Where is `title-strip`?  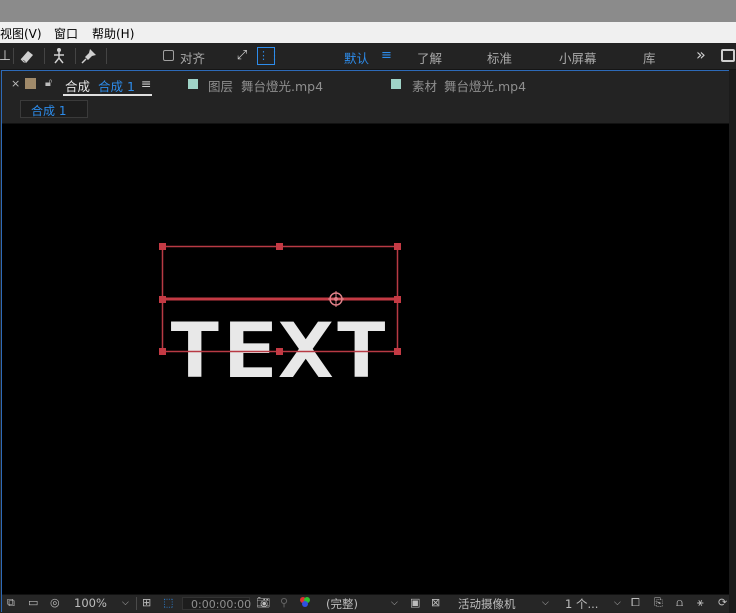
title-strip is located at coordinates (368, 11).